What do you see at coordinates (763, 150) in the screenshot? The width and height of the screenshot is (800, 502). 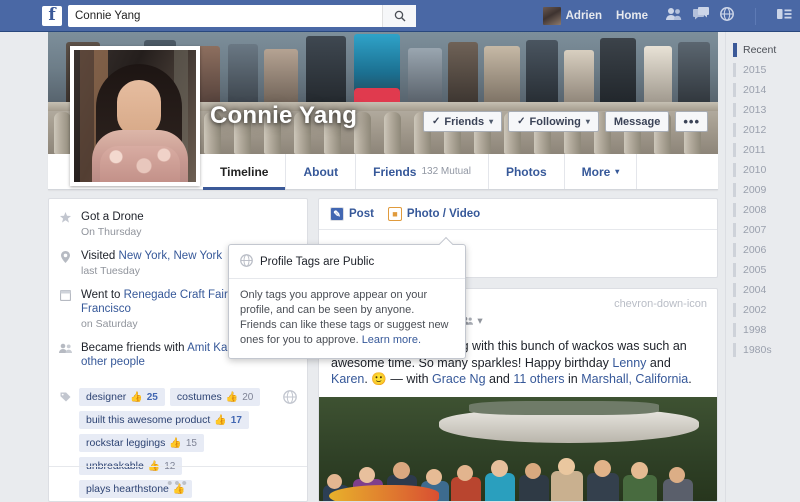 I see `rail-item-2011: 2011` at bounding box center [763, 150].